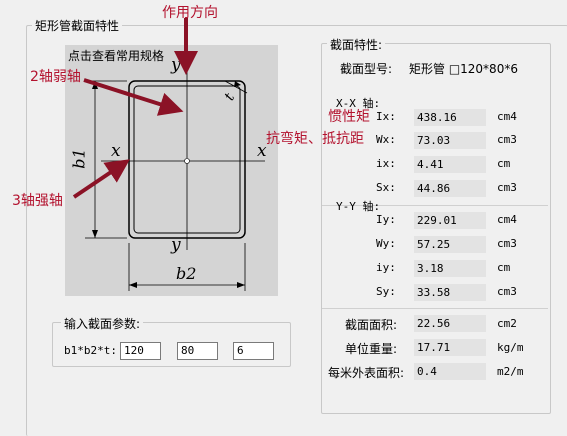  I want to click on xx-label: ix:, so click(386, 163).